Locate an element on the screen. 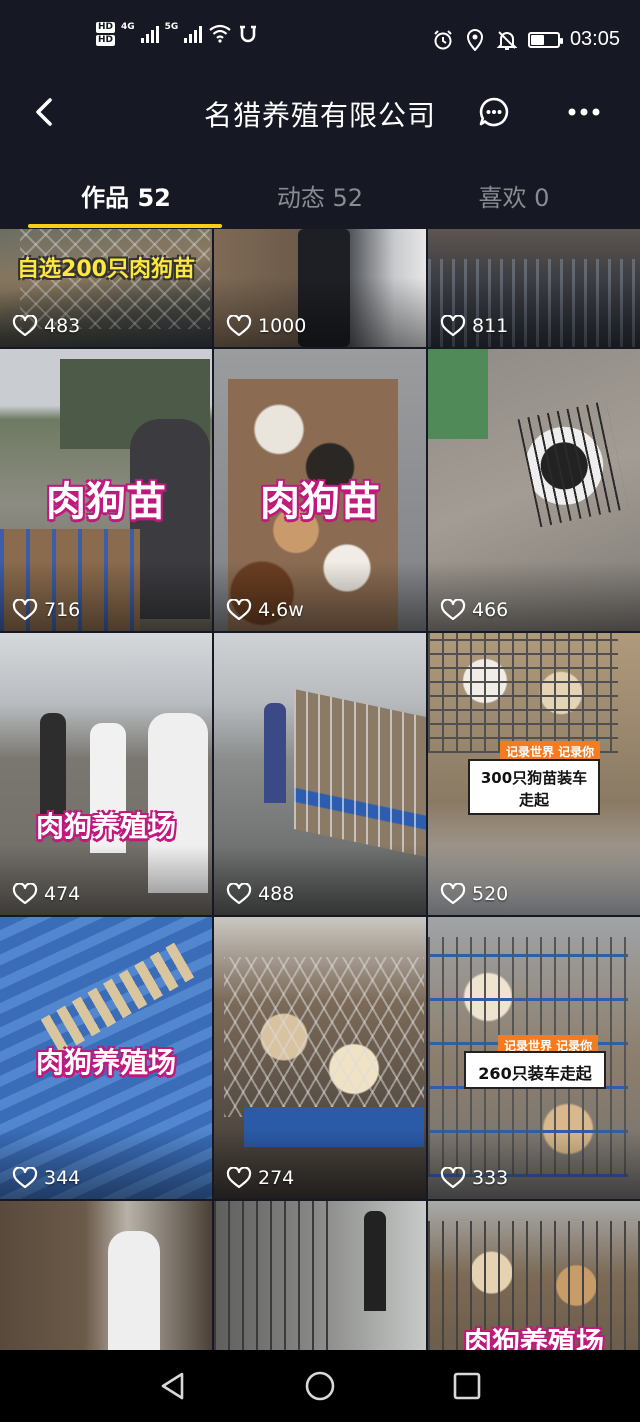 The width and height of the screenshot is (640, 1422). like-count: 466 is located at coordinates (474, 610).